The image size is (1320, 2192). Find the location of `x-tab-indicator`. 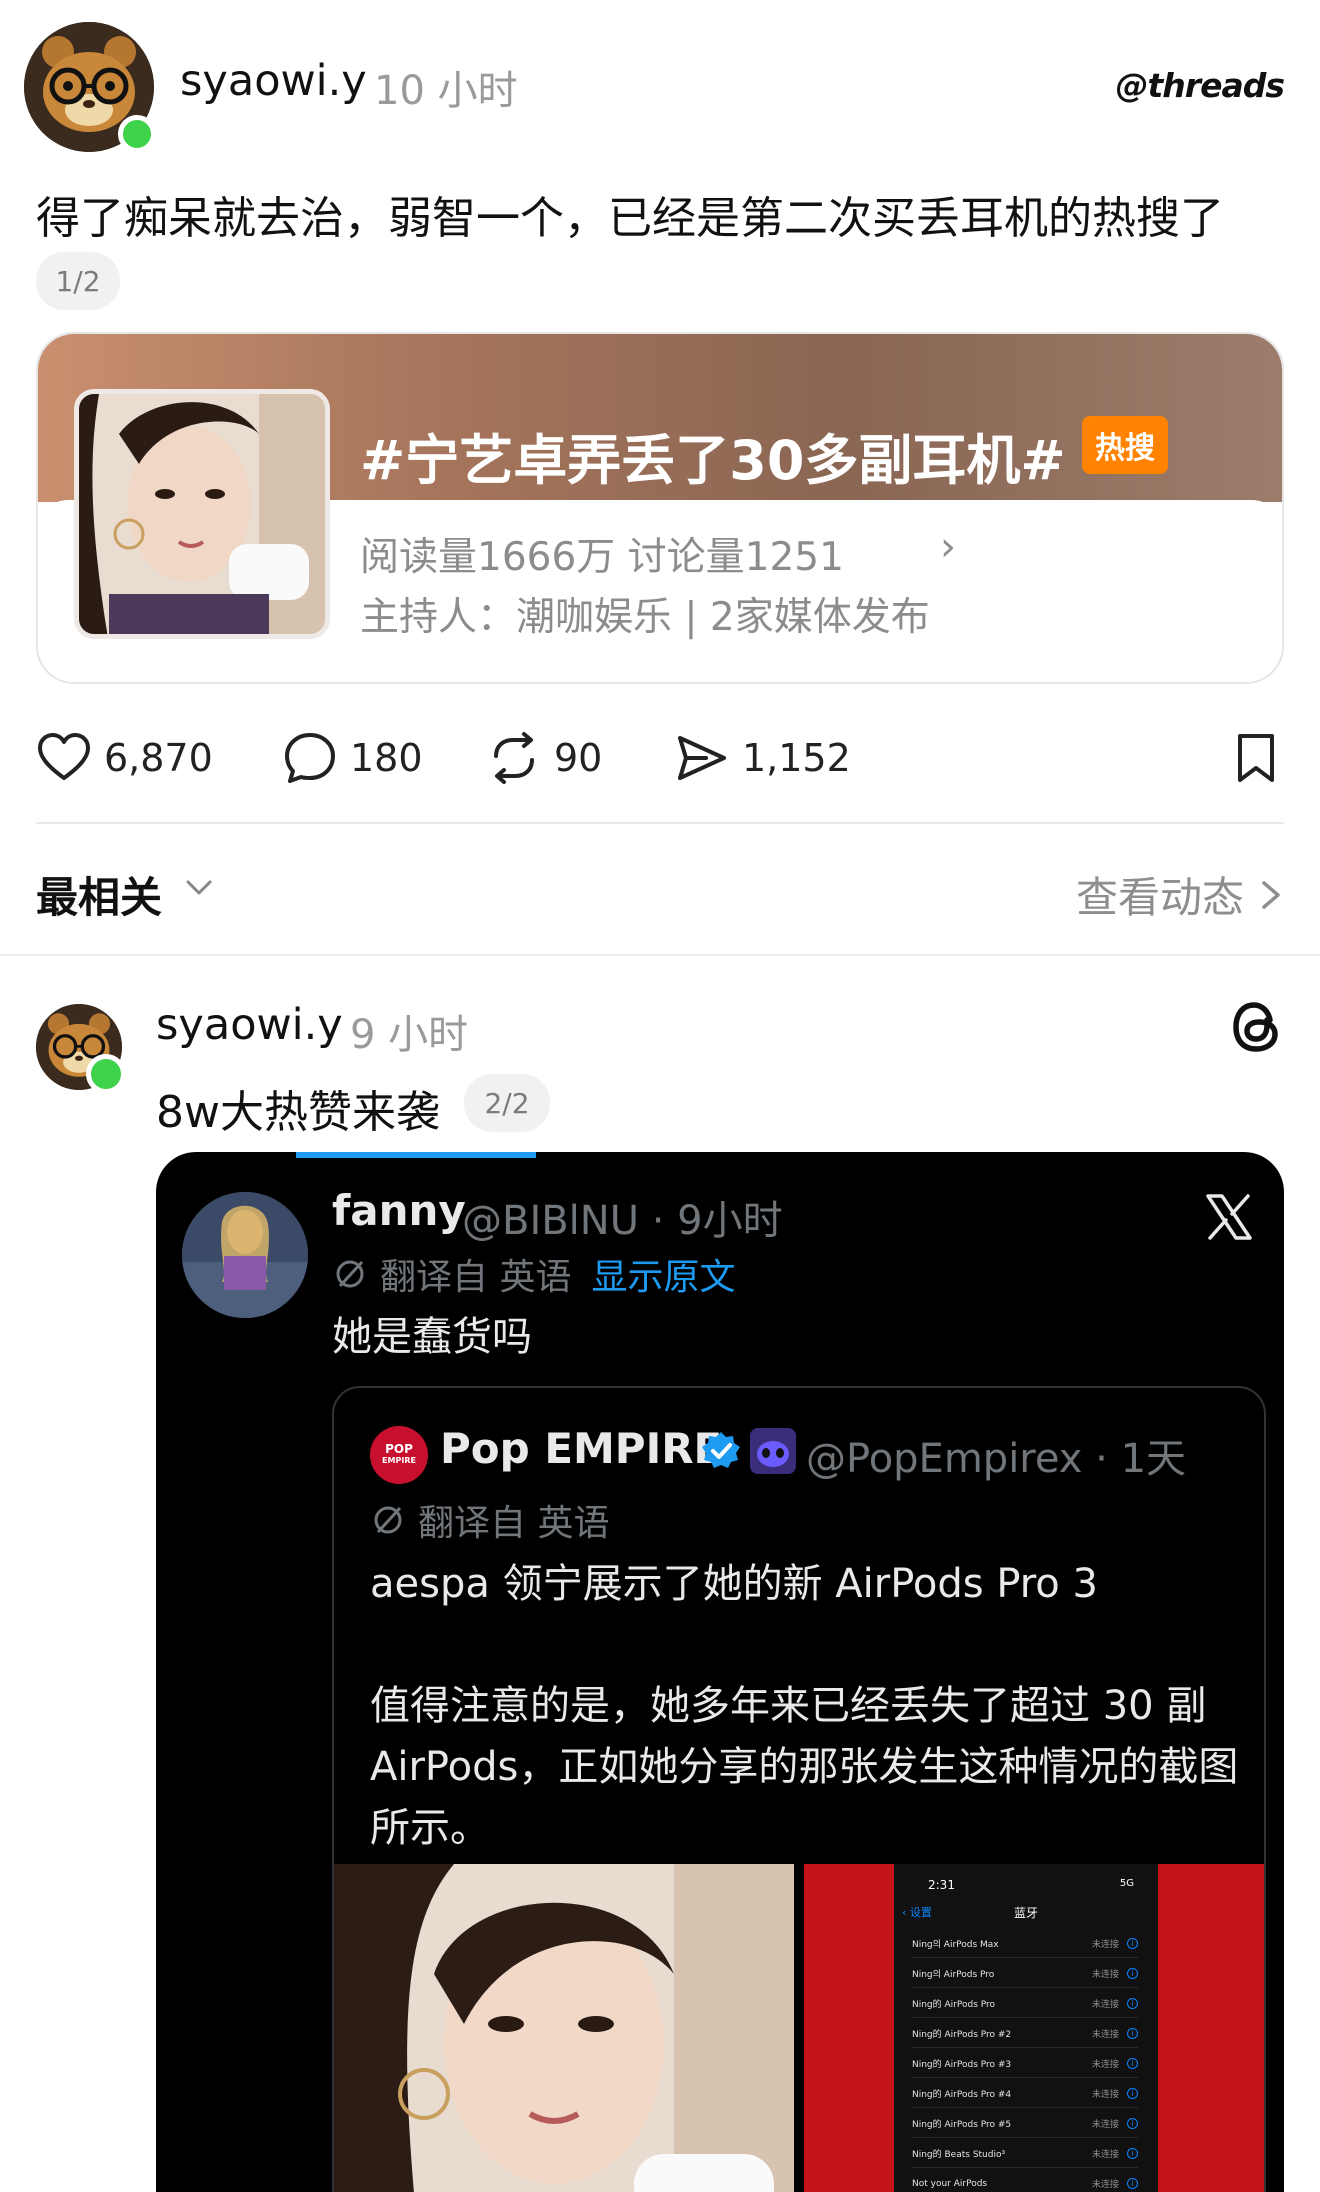

x-tab-indicator is located at coordinates (416, 1155).